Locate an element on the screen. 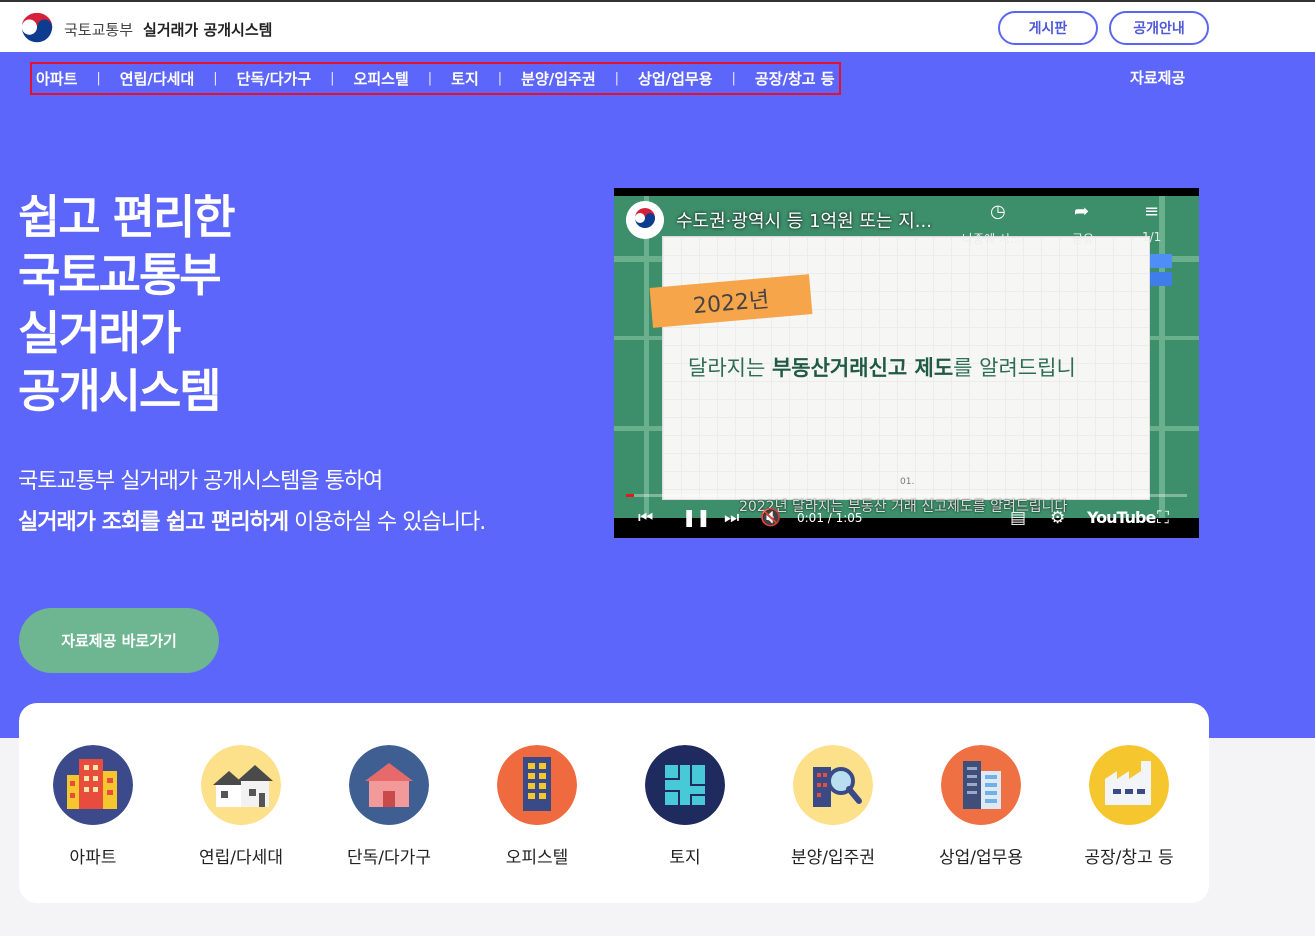  mute-icon: 🔇 is located at coordinates (770, 518).